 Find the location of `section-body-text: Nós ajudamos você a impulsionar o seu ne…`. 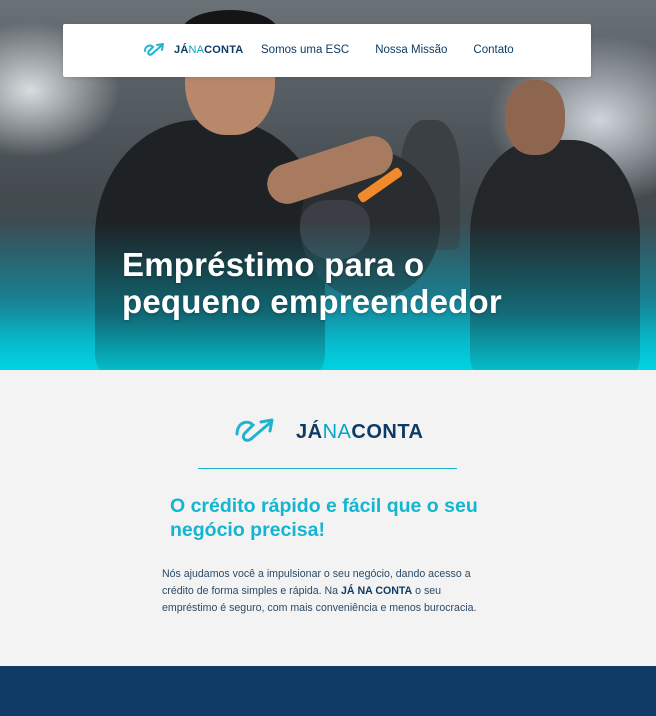

section-body-text: Nós ajudamos você a impulsionar o seu ne… is located at coordinates (329, 591).